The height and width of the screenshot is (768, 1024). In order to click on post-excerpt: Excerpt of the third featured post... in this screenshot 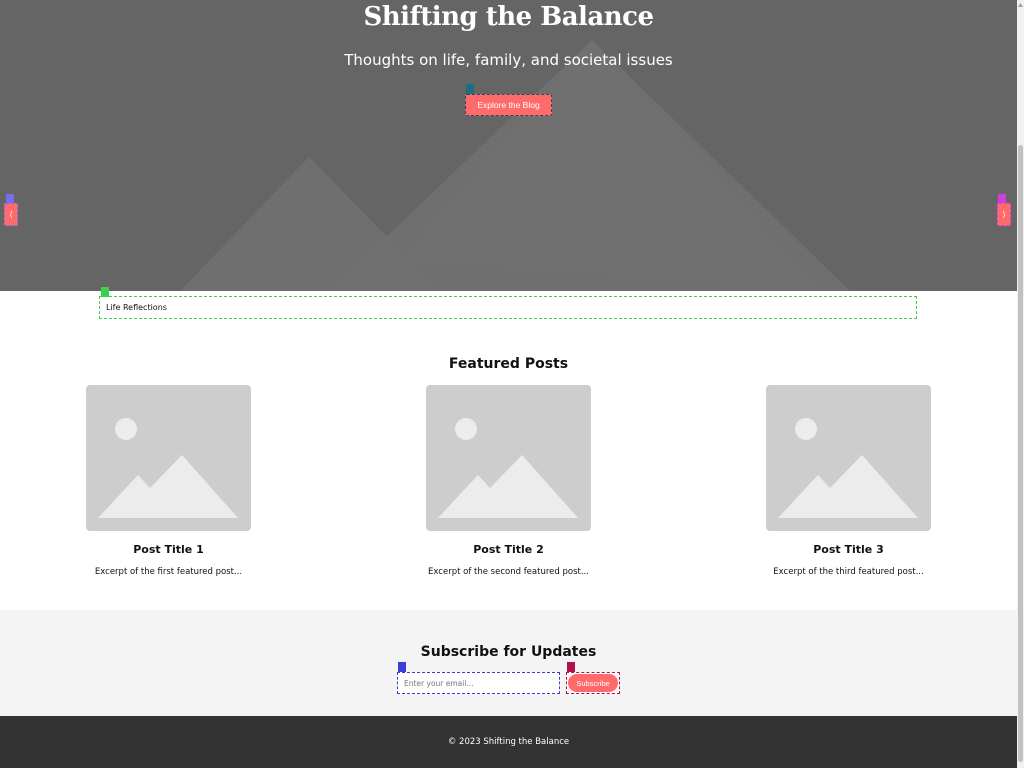, I will do `click(848, 572)`.